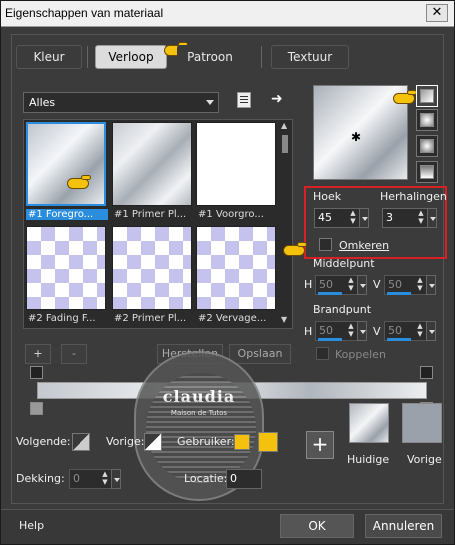 This screenshot has width=455, height=545. What do you see at coordinates (326, 284) in the screenshot?
I see `center-h-value: 50` at bounding box center [326, 284].